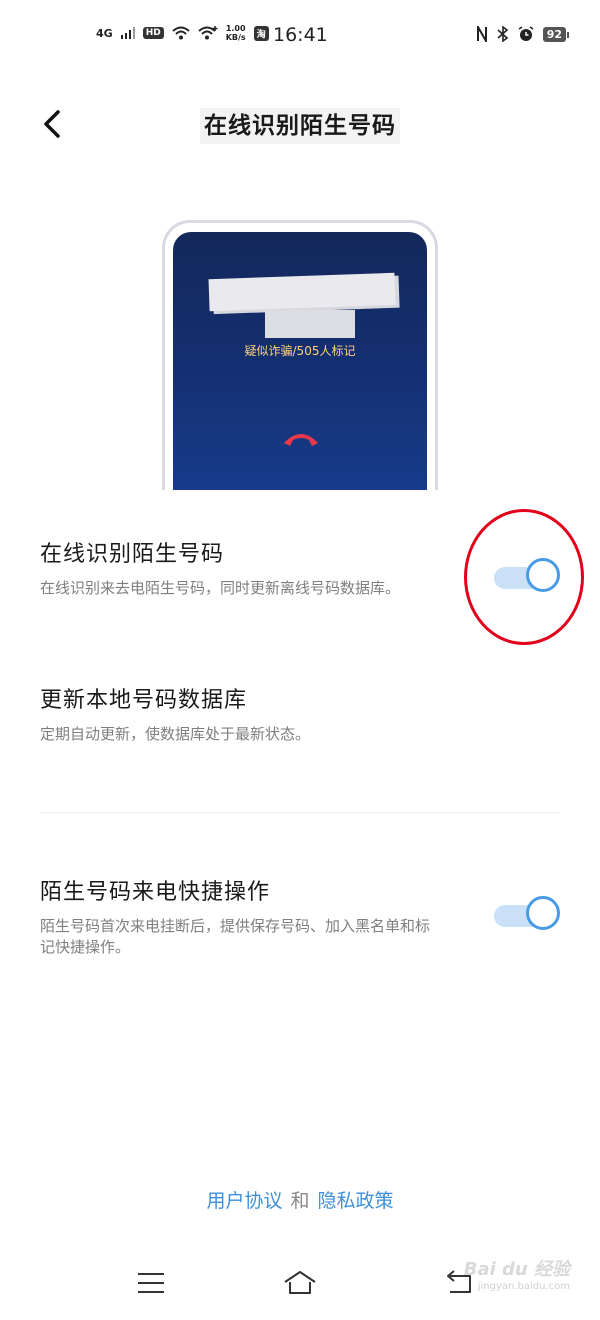 This screenshot has width=600, height=1320. I want to click on phone-illustration: 疑似诈骗/505人标记, so click(300, 355).